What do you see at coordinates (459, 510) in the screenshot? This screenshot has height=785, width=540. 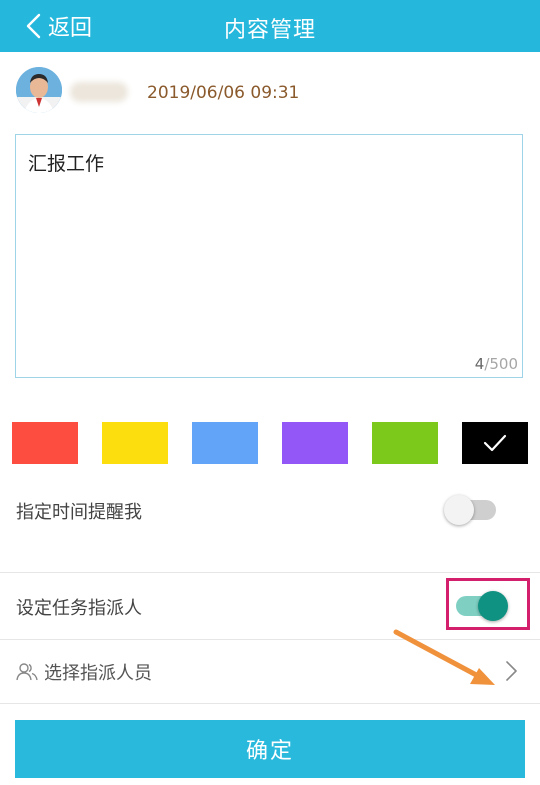 I see `toggle-knob` at bounding box center [459, 510].